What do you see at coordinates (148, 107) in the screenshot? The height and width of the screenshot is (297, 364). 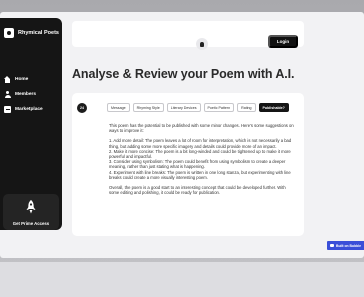 I see `tab-rhyming-style: Rhyming Style` at bounding box center [148, 107].